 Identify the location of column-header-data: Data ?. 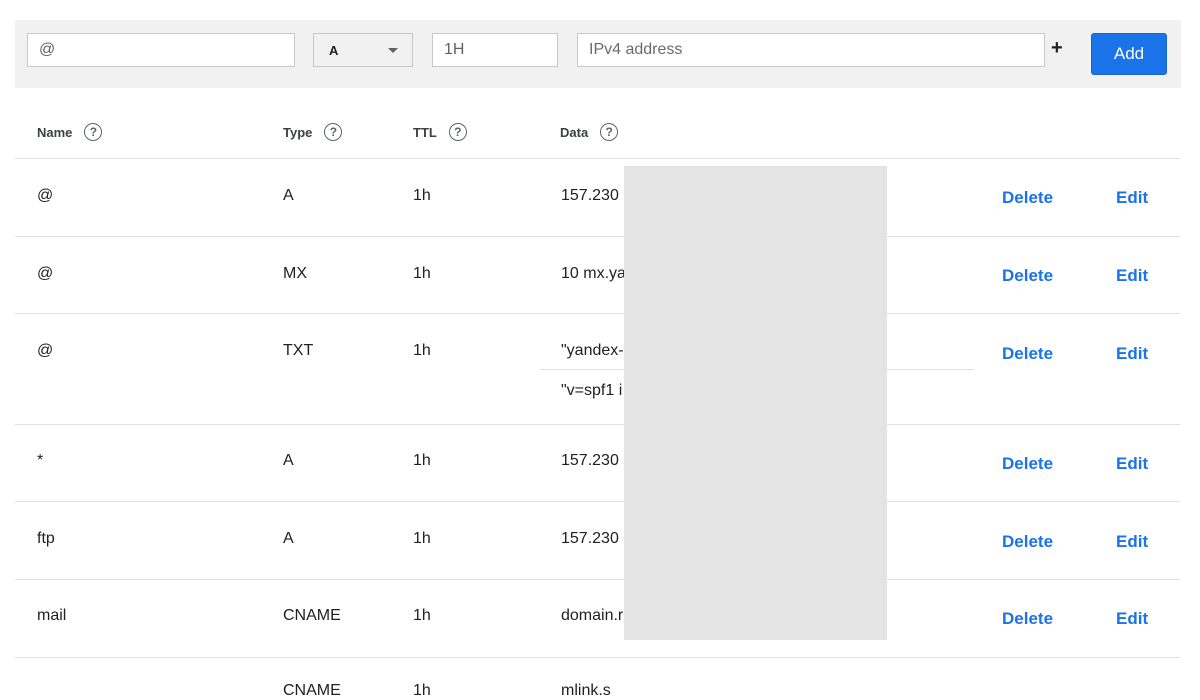
(589, 132).